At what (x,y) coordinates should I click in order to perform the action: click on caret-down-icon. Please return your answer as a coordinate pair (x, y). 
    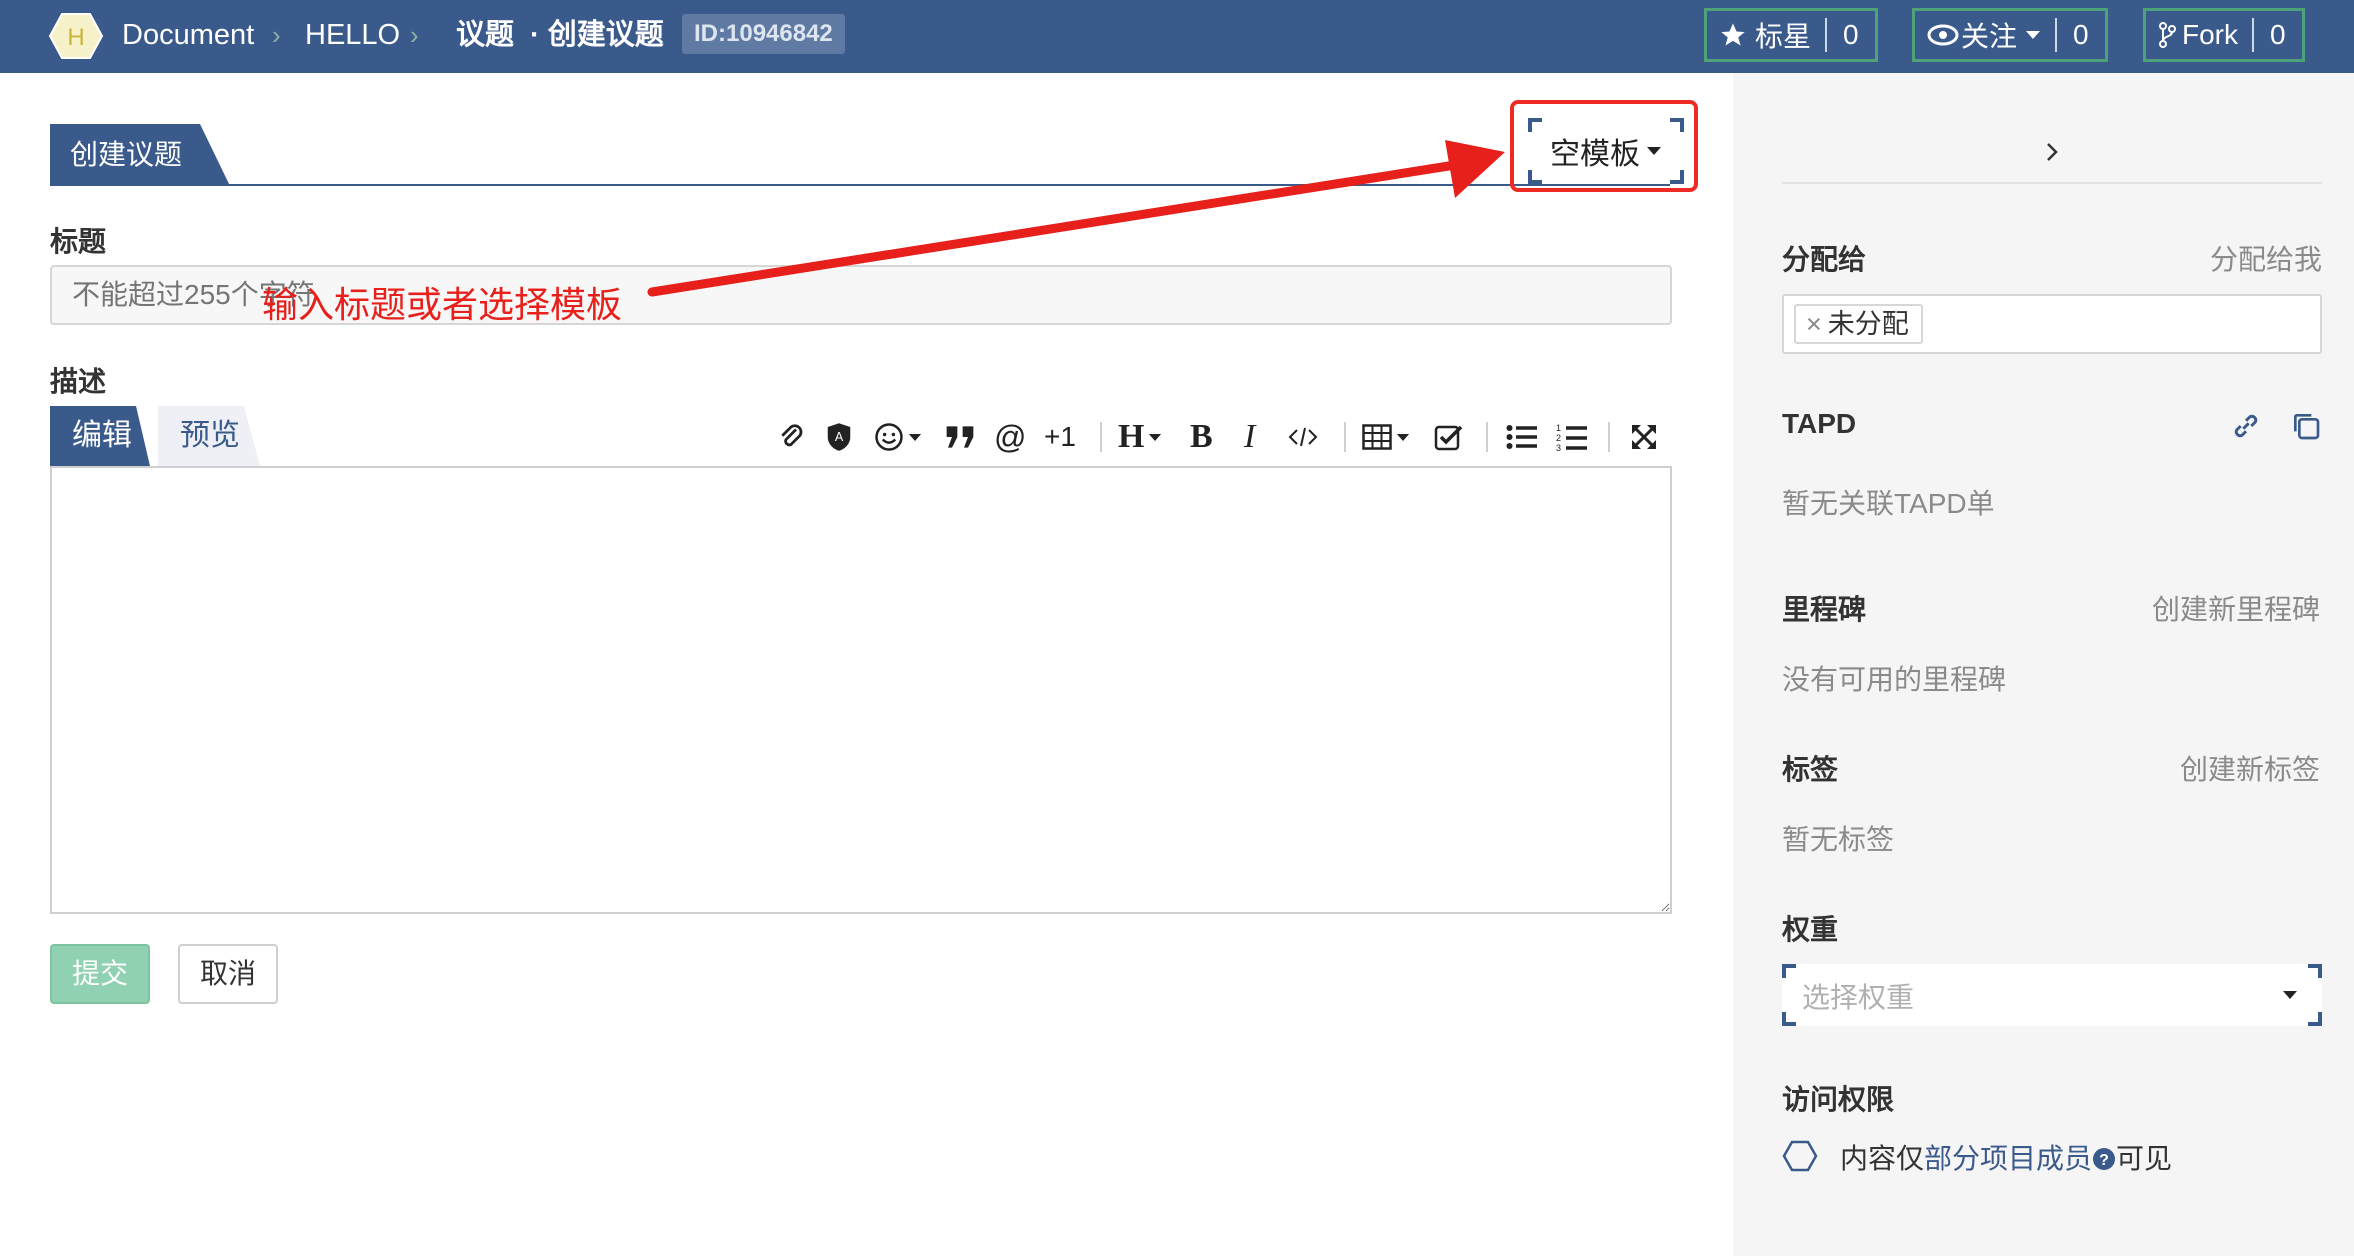
    Looking at the image, I should click on (2290, 995).